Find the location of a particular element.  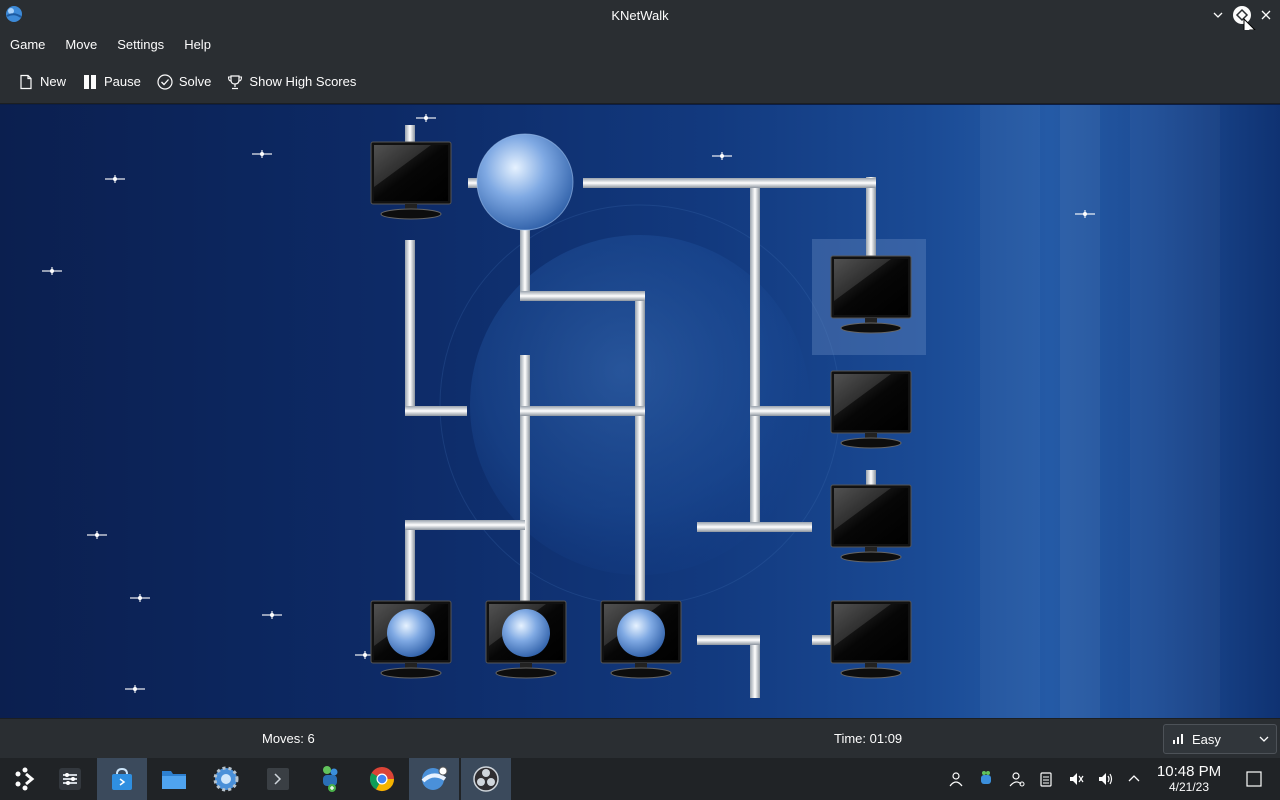

solve-button: Solve is located at coordinates (184, 82).